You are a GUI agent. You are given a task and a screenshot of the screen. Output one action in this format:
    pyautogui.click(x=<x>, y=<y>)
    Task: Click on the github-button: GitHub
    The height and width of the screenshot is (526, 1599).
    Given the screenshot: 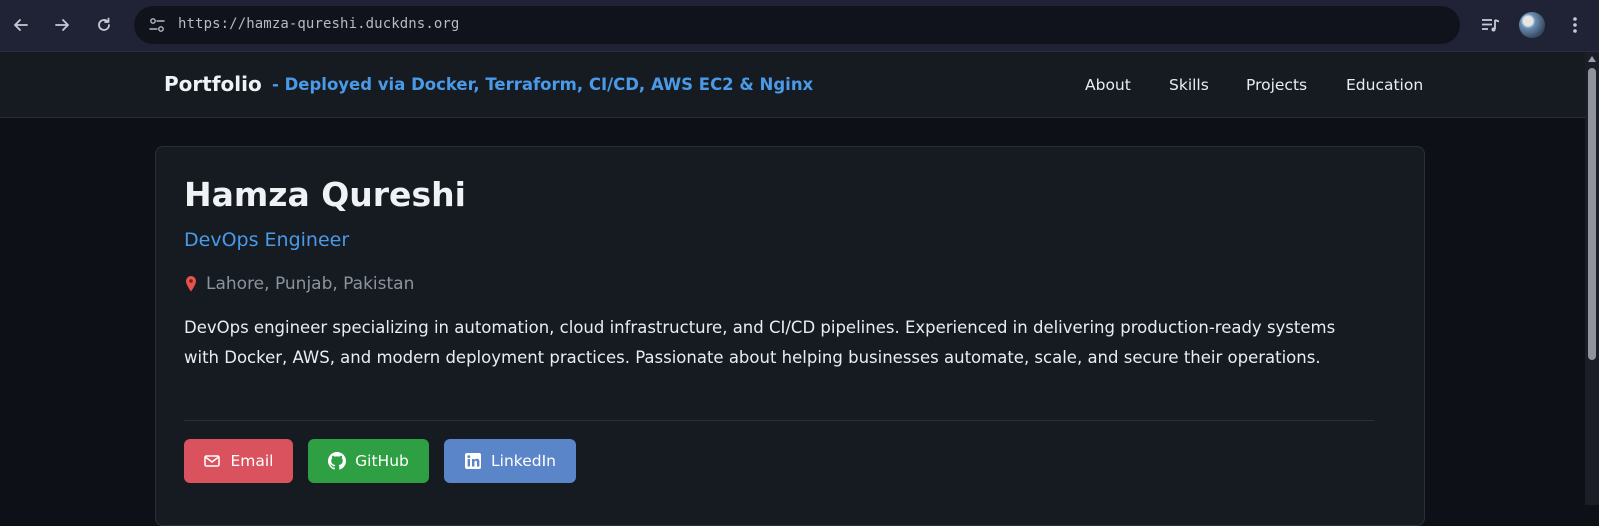 What is the action you would take?
    pyautogui.click(x=368, y=461)
    